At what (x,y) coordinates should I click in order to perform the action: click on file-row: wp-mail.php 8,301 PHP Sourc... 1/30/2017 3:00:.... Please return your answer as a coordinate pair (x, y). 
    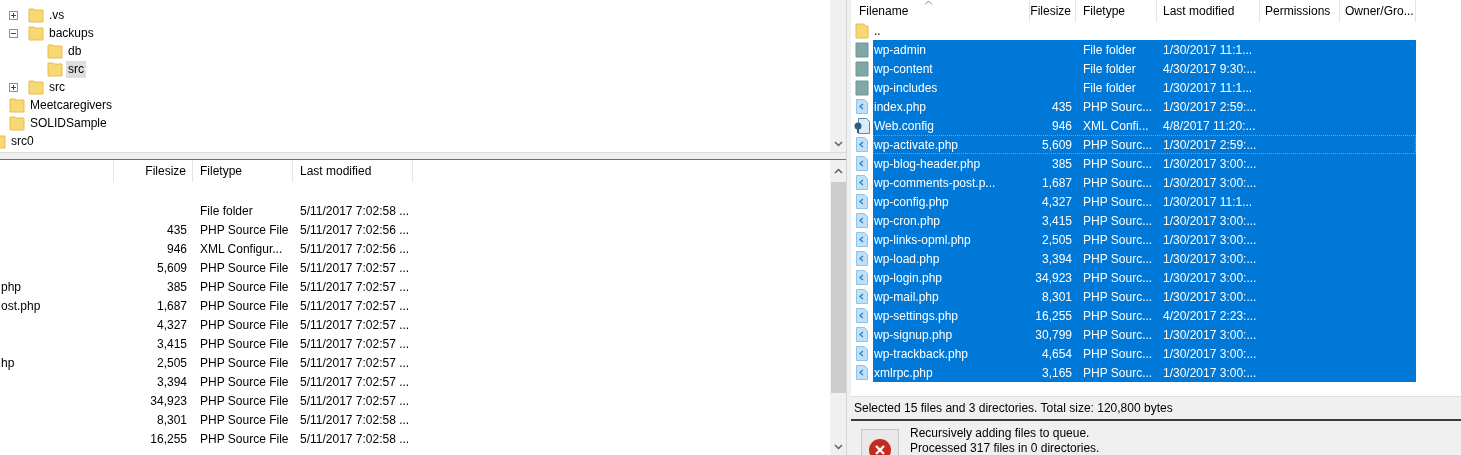
    Looking at the image, I should click on (1144, 296).